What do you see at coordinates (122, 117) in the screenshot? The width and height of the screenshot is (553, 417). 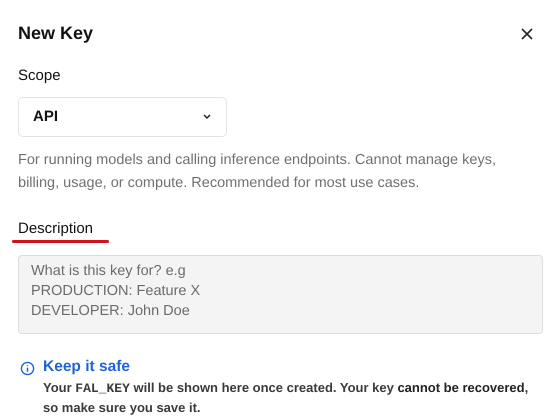 I see `scope-select: API` at bounding box center [122, 117].